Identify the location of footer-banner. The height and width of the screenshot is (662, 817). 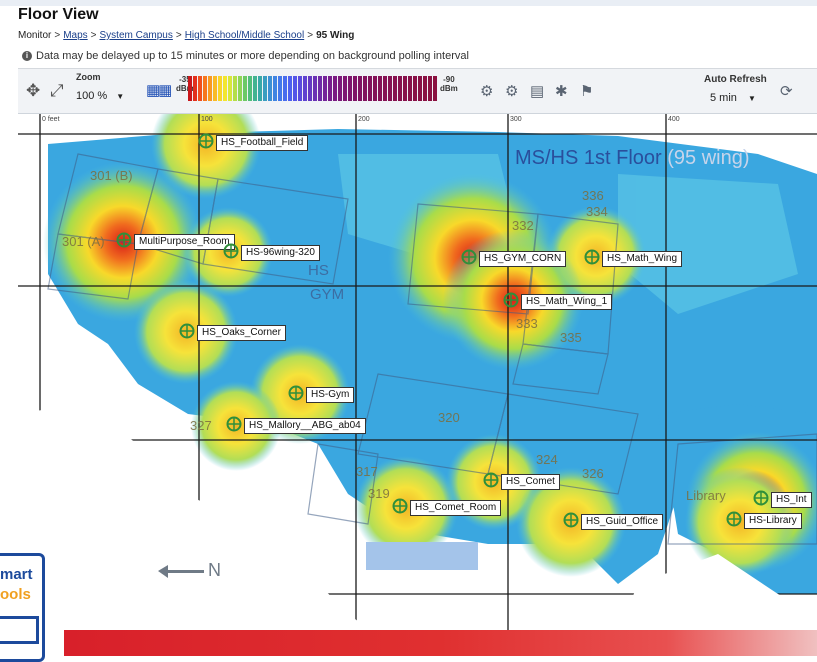
(440, 643).